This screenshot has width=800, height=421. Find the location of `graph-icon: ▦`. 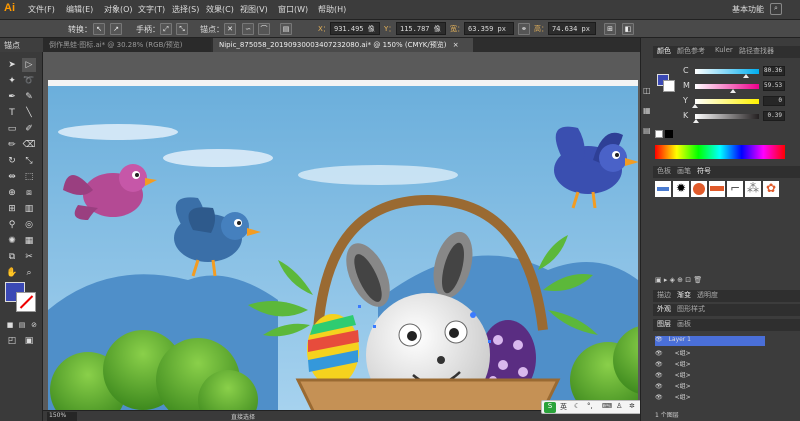

graph-icon: ▦ is located at coordinates (29, 241).